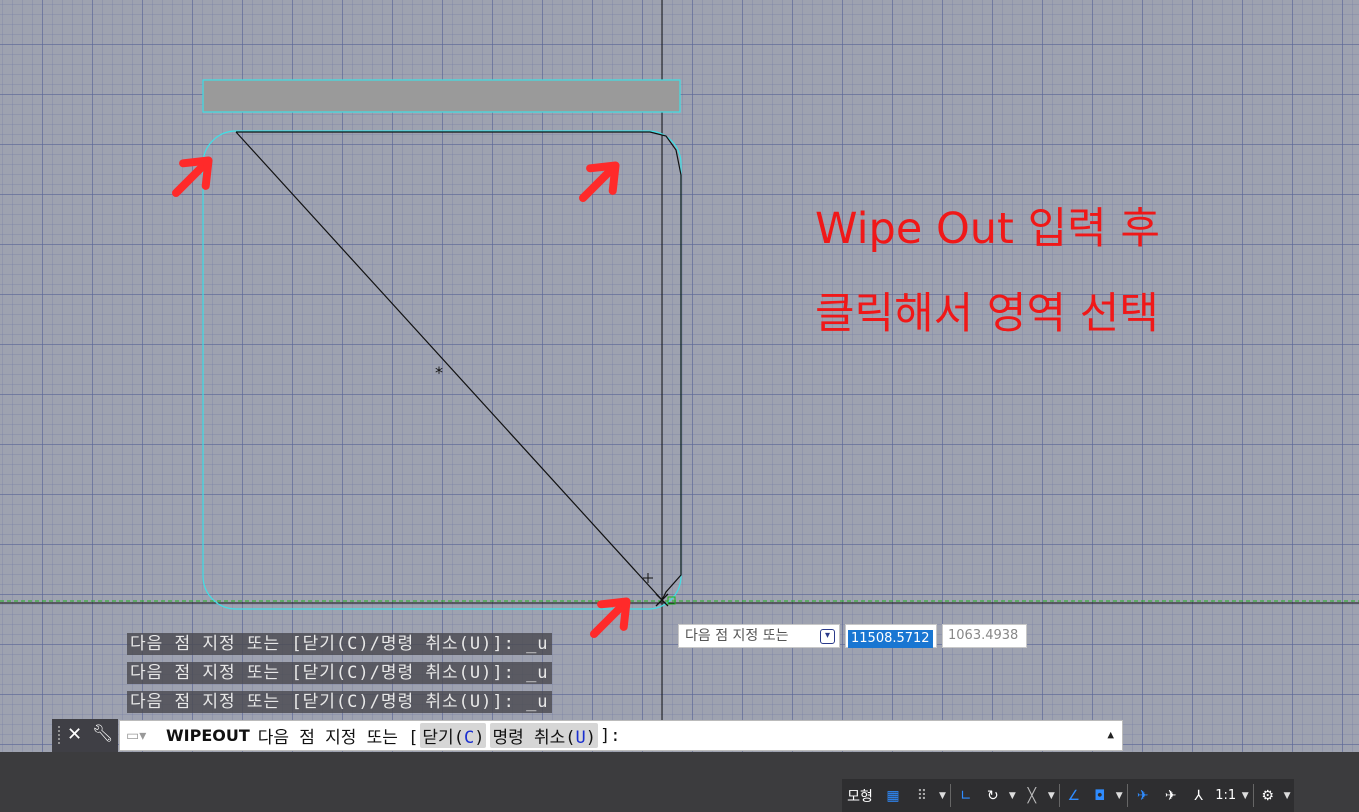 Image resolution: width=1359 pixels, height=812 pixels. What do you see at coordinates (827, 636) in the screenshot?
I see `options-arrow-icon: ▾` at bounding box center [827, 636].